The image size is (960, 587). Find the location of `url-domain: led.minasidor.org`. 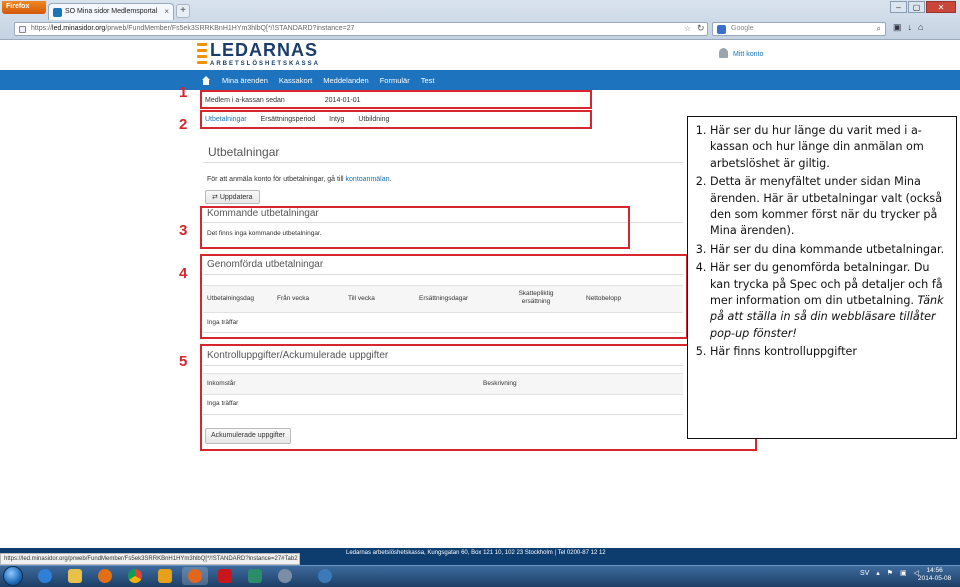

url-domain: led.minasidor.org is located at coordinates (79, 28).